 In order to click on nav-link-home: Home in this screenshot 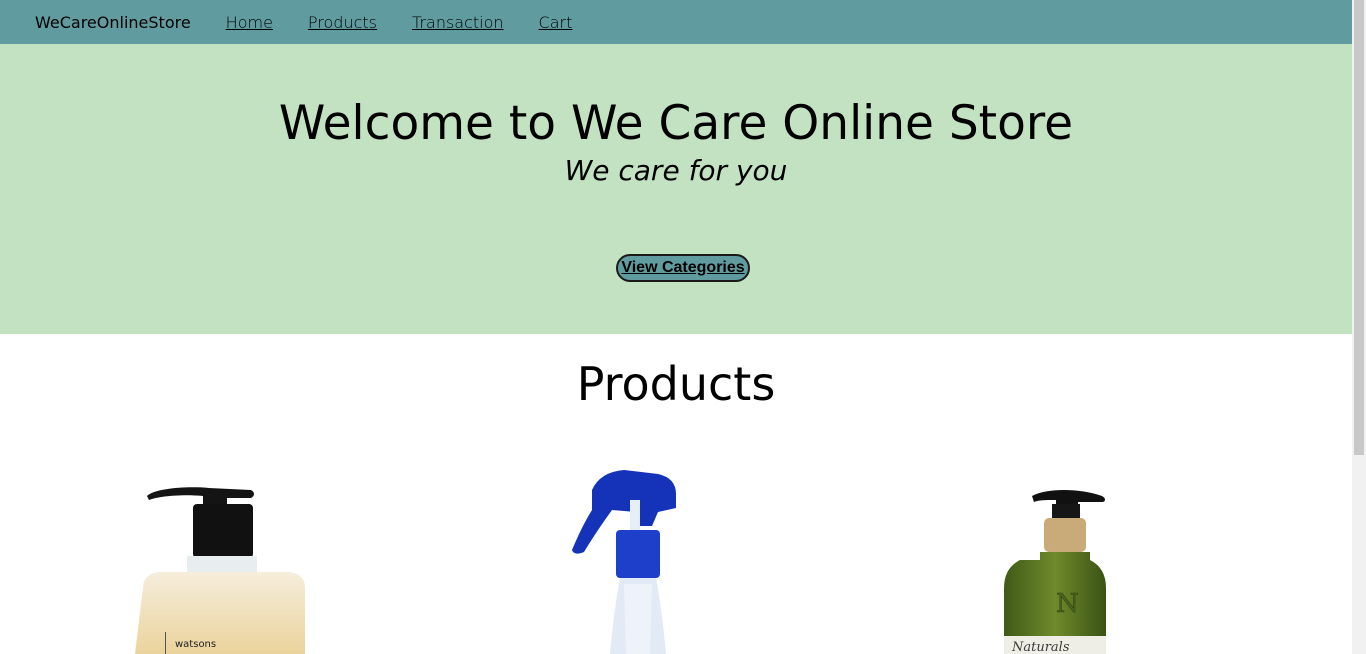, I will do `click(249, 22)`.